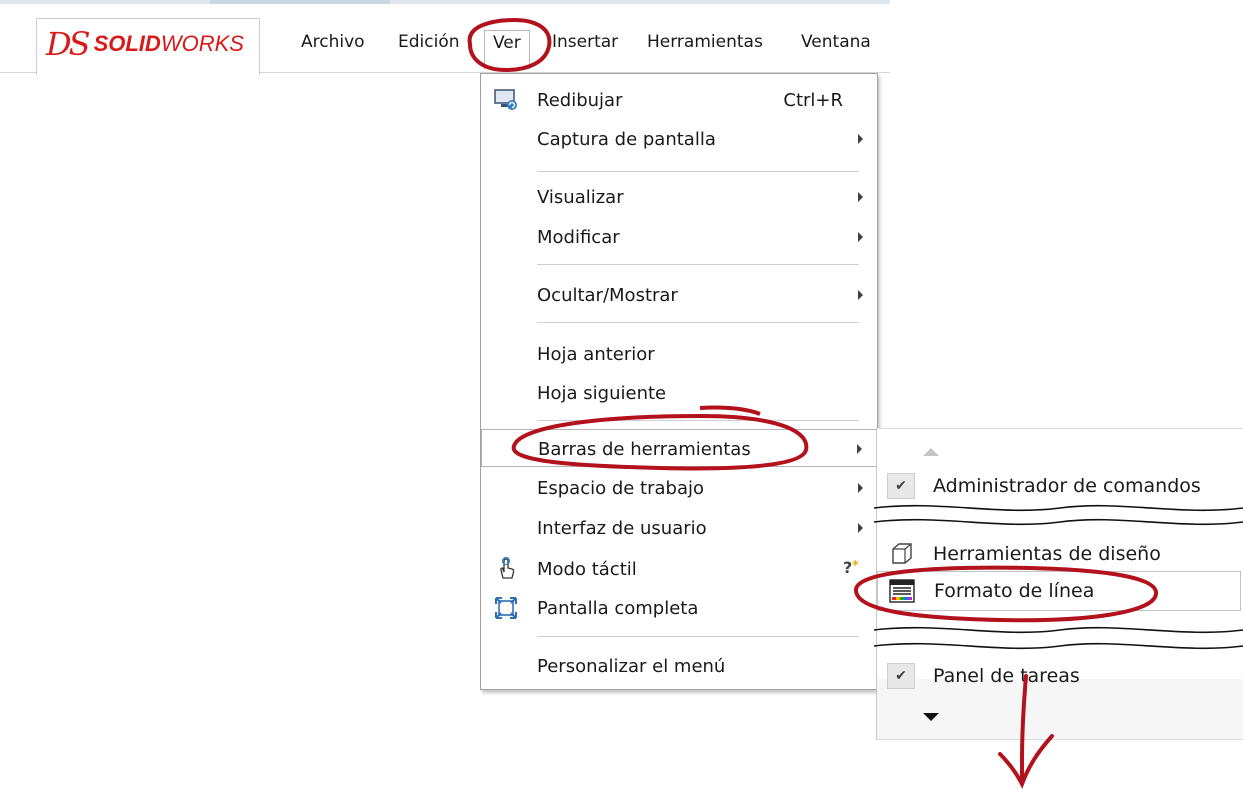 This screenshot has width=1243, height=793. Describe the element at coordinates (705, 42) in the screenshot. I see `menu-herramientas: Herramientas` at that location.